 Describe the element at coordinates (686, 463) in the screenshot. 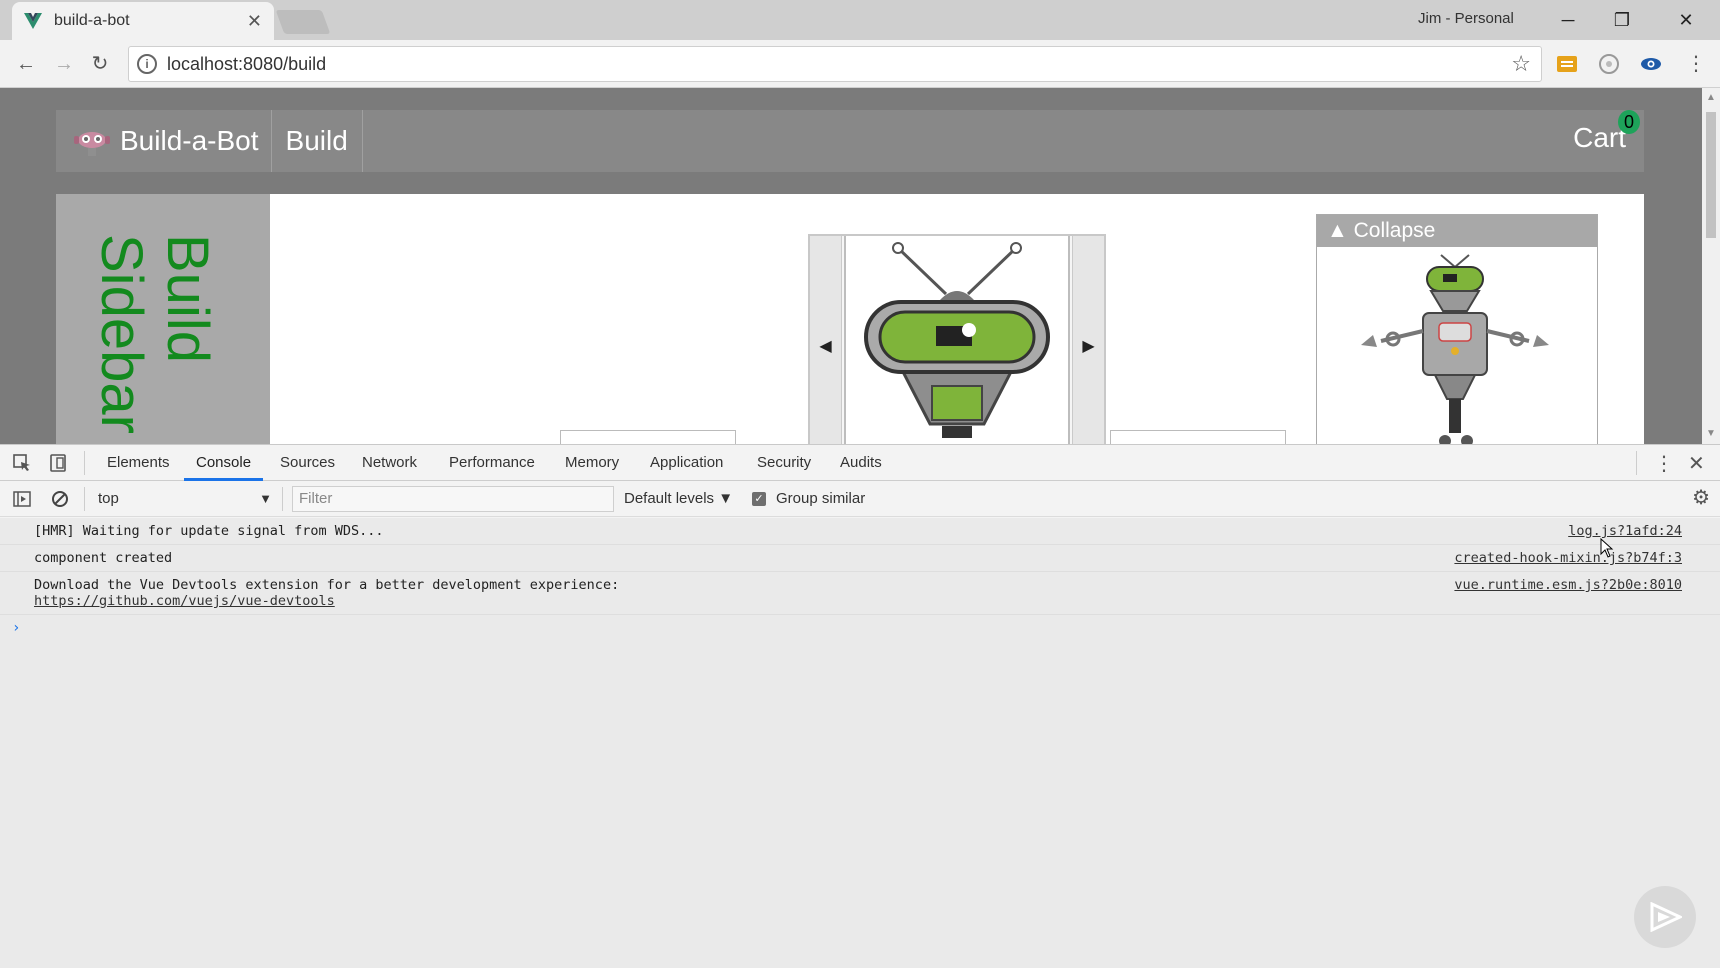

I see `tab-application: Application` at that location.